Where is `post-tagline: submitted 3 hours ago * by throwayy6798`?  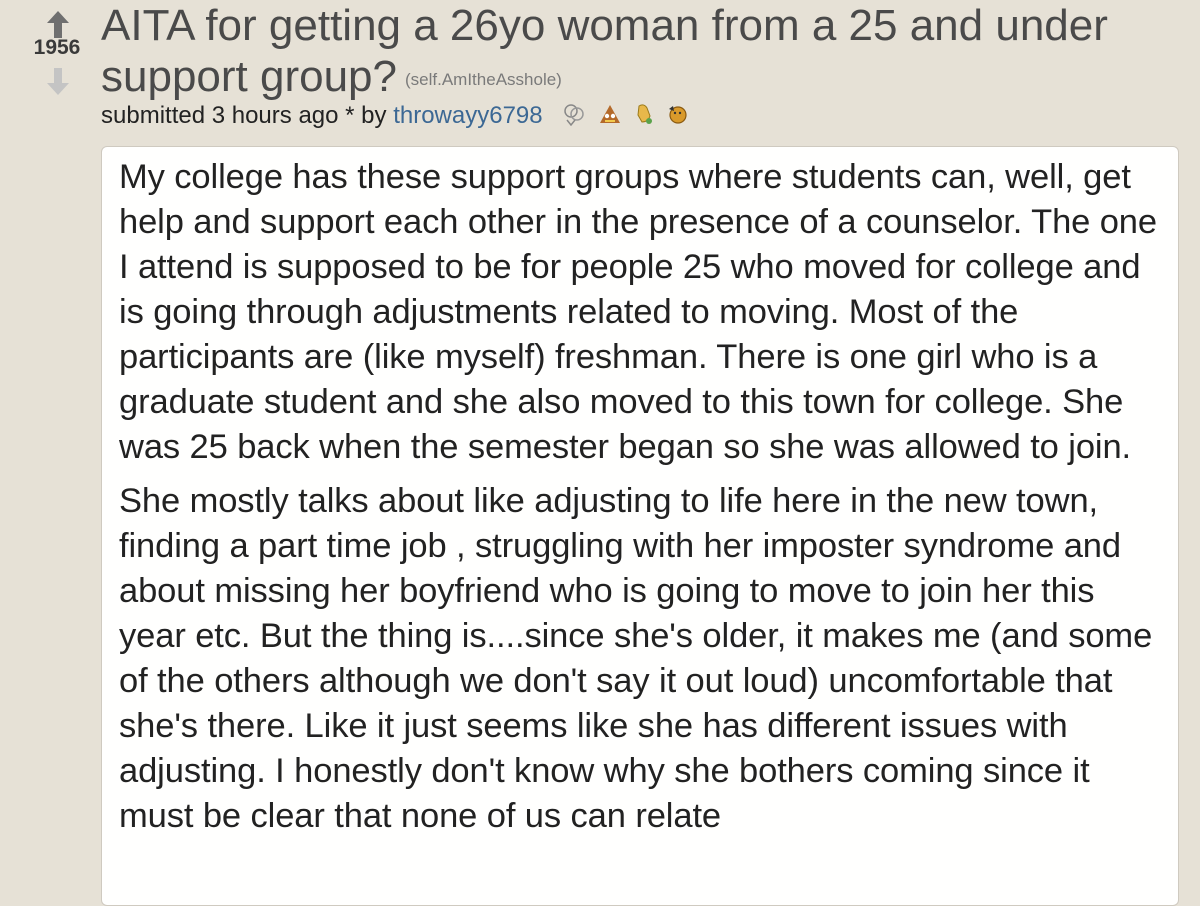 post-tagline: submitted 3 hours ago * by throwayy6798 is located at coordinates (397, 117).